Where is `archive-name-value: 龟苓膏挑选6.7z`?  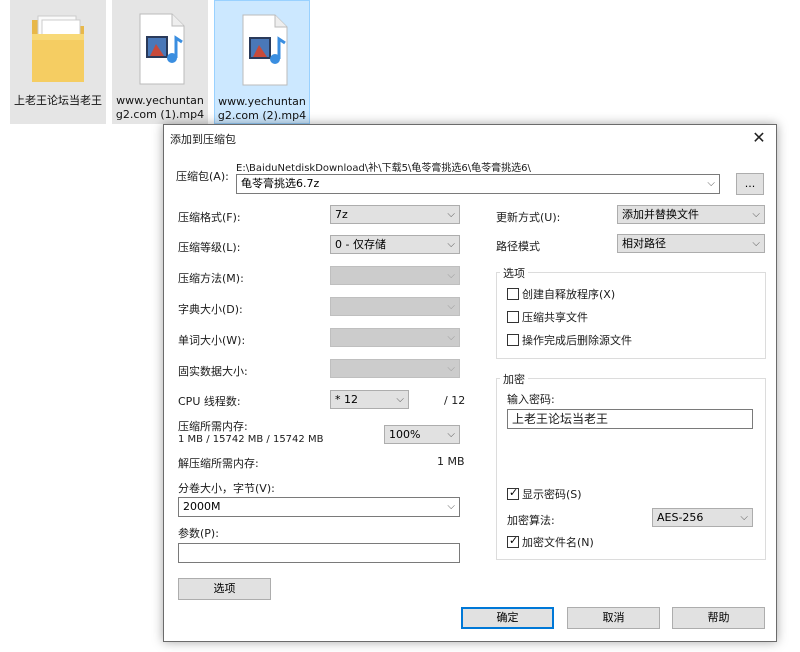 archive-name-value: 龟苓膏挑选6.7z is located at coordinates (280, 183).